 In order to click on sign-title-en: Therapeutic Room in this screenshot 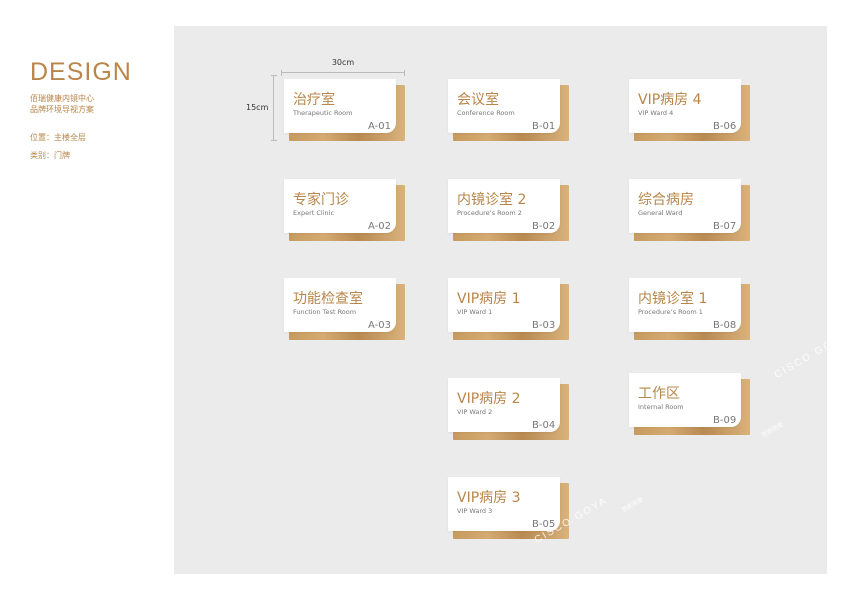, I will do `click(323, 113)`.